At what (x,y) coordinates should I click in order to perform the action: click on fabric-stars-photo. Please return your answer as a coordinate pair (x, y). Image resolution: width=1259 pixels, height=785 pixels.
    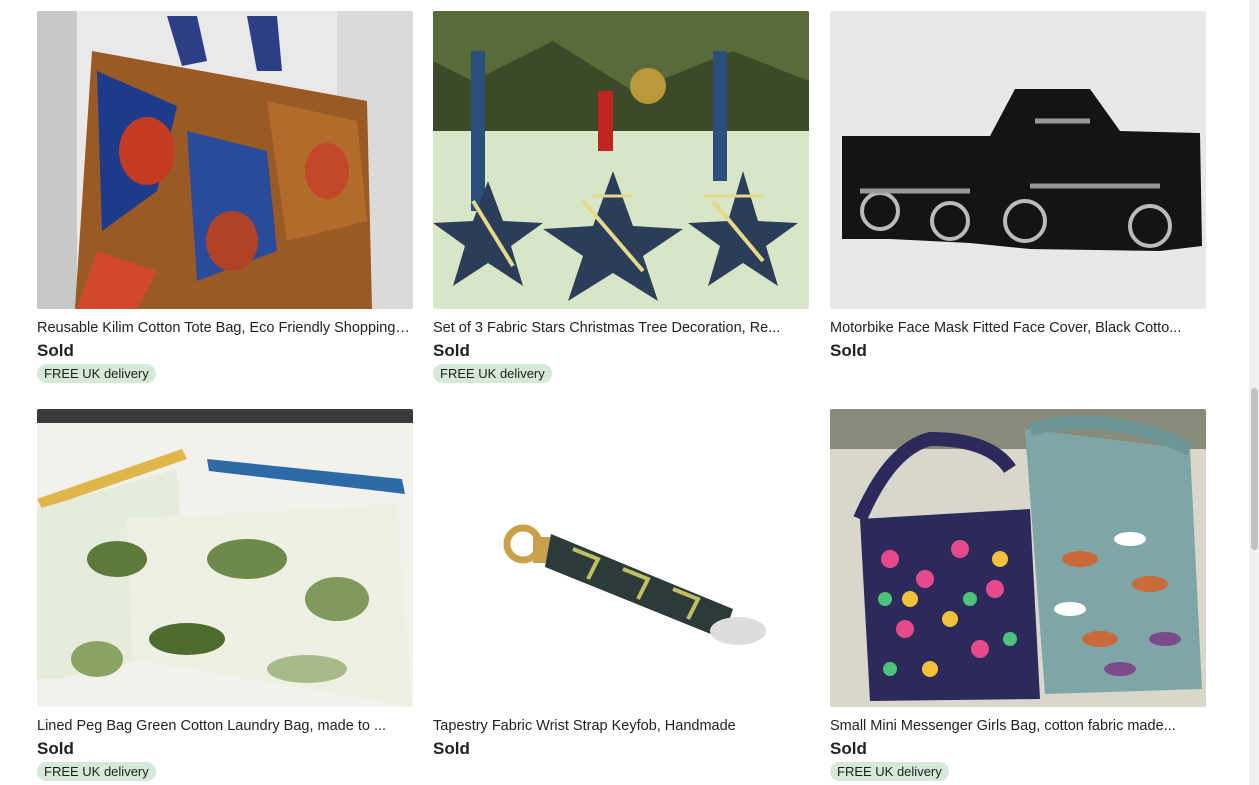
    Looking at the image, I should click on (621, 160).